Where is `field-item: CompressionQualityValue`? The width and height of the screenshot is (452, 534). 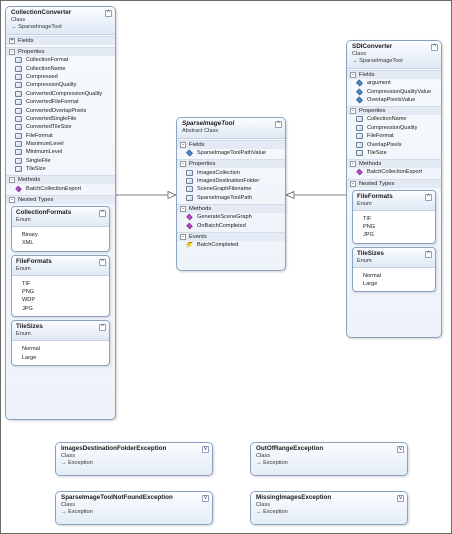
field-item: CompressionQualityValue is located at coordinates (394, 91).